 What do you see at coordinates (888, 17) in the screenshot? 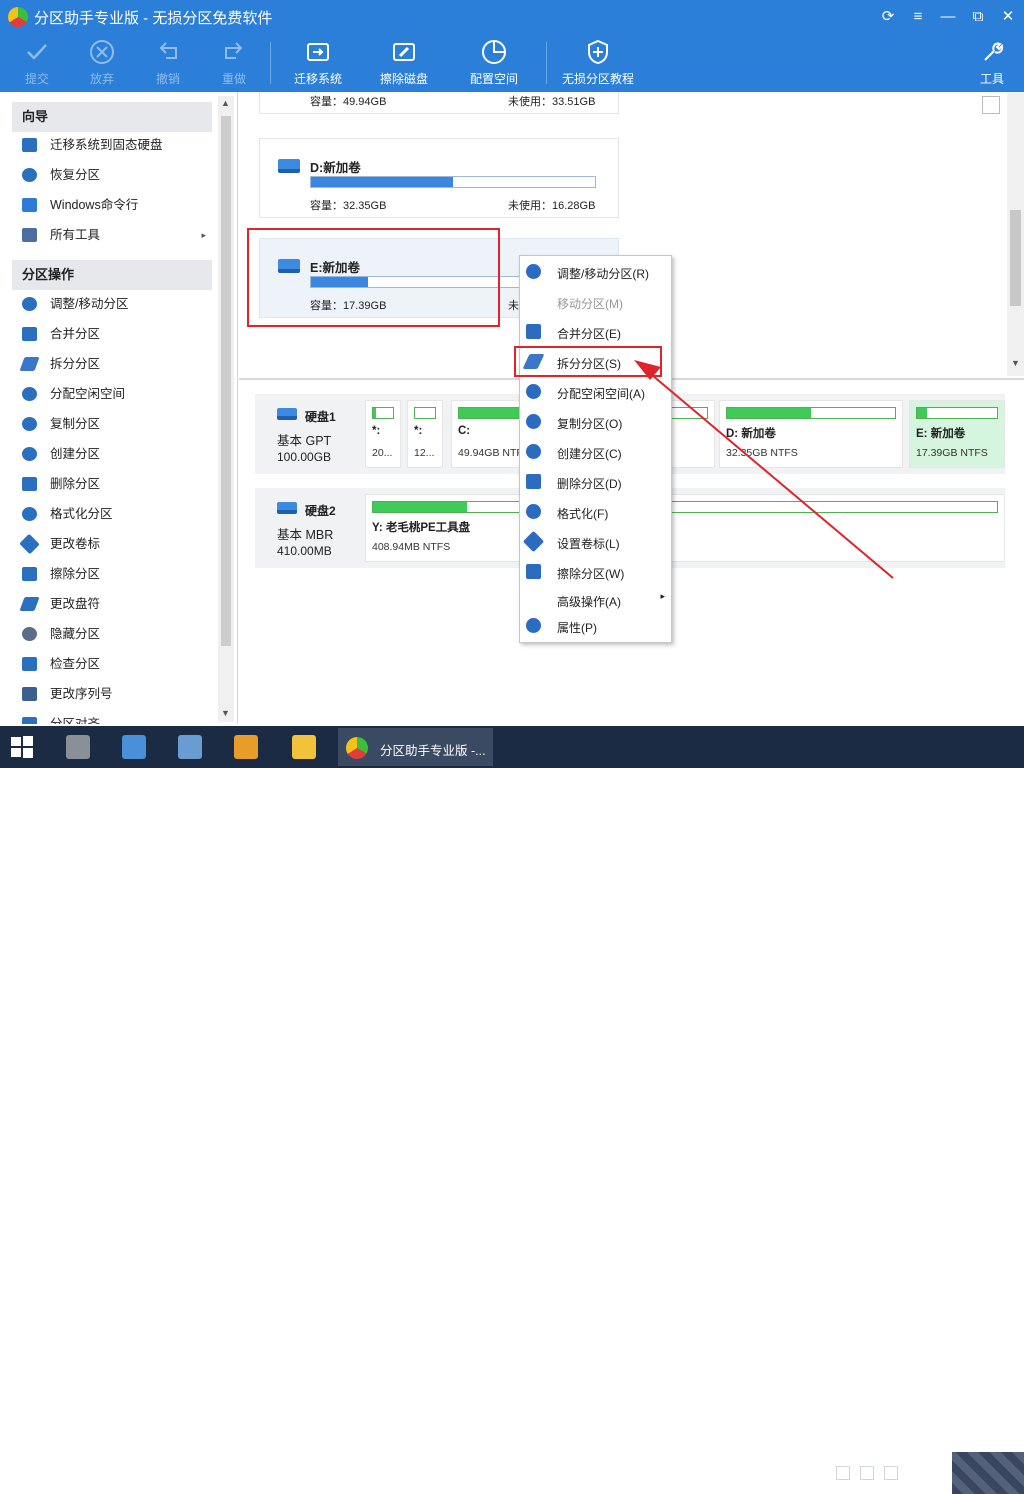
I see `refresh-icon: ⟳` at bounding box center [888, 17].